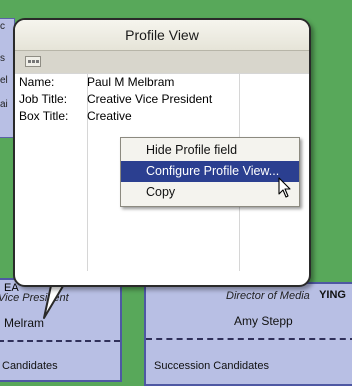  What do you see at coordinates (162, 62) in the screenshot?
I see `popup-toolbar` at bounding box center [162, 62].